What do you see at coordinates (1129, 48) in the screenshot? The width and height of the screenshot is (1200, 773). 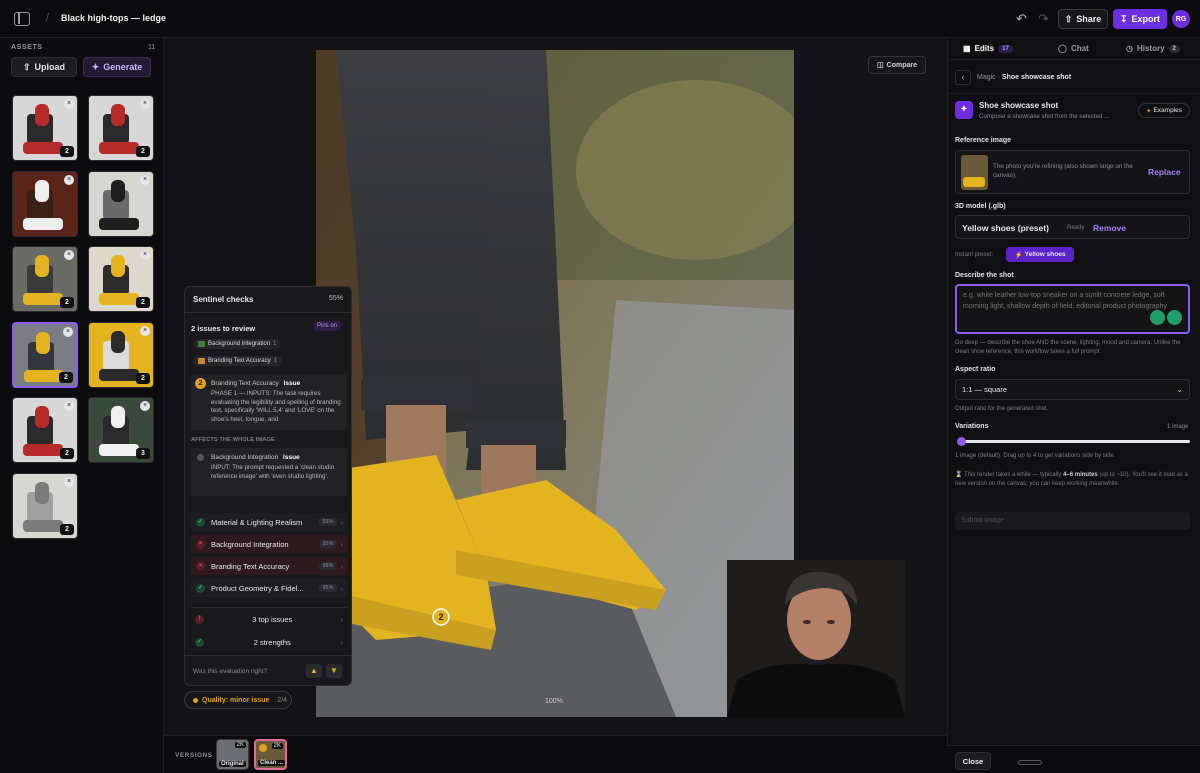 I see `history-icon: ◷` at bounding box center [1129, 48].